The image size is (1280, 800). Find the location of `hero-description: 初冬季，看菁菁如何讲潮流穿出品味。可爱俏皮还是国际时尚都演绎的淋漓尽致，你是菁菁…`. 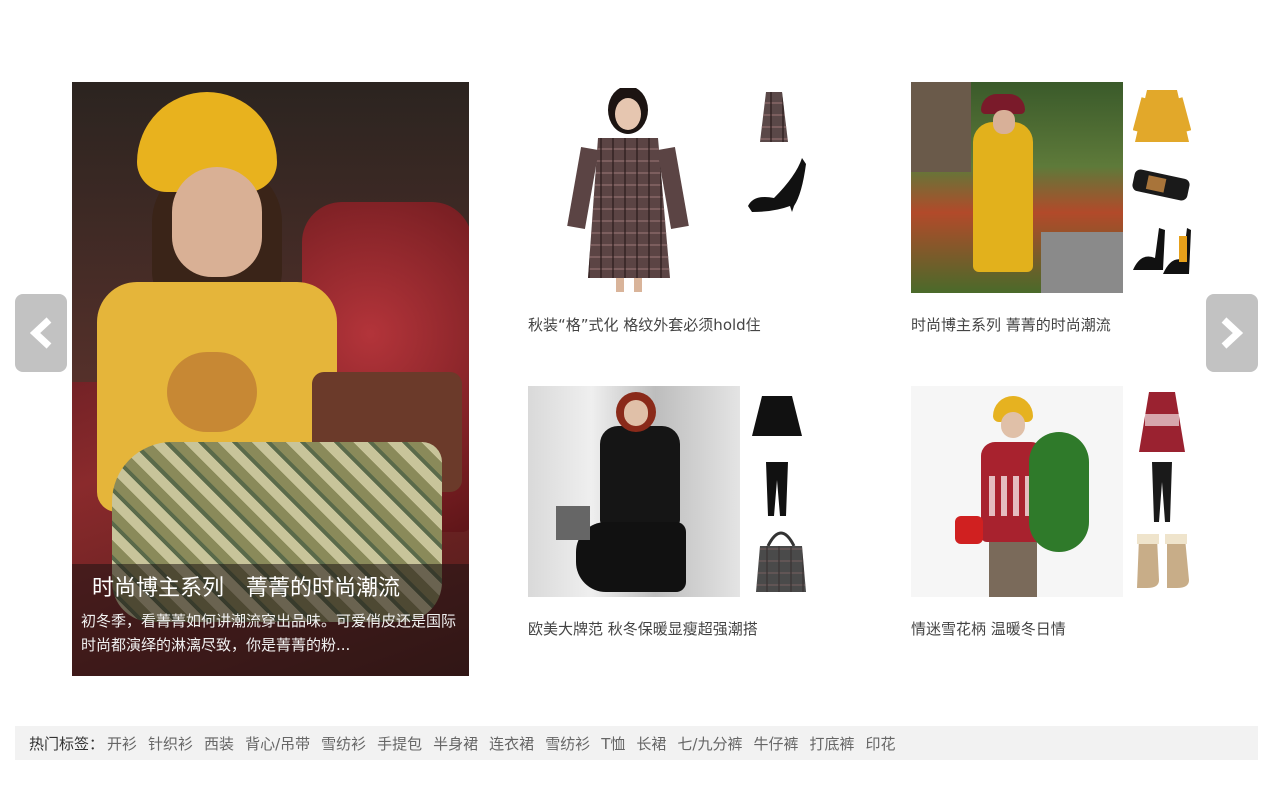

hero-description: 初冬季，看菁菁如何讲潮流穿出品味。可爱俏皮还是国际时尚都演绎的淋漓尽致，你是菁菁… is located at coordinates (269, 633).